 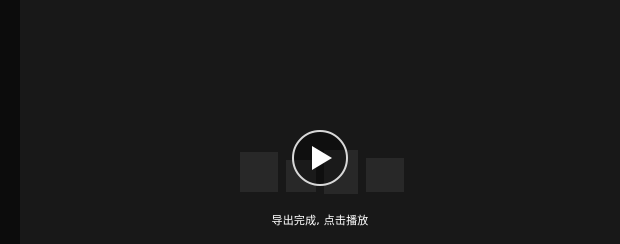 I want to click on play-icon, so click(x=322, y=158).